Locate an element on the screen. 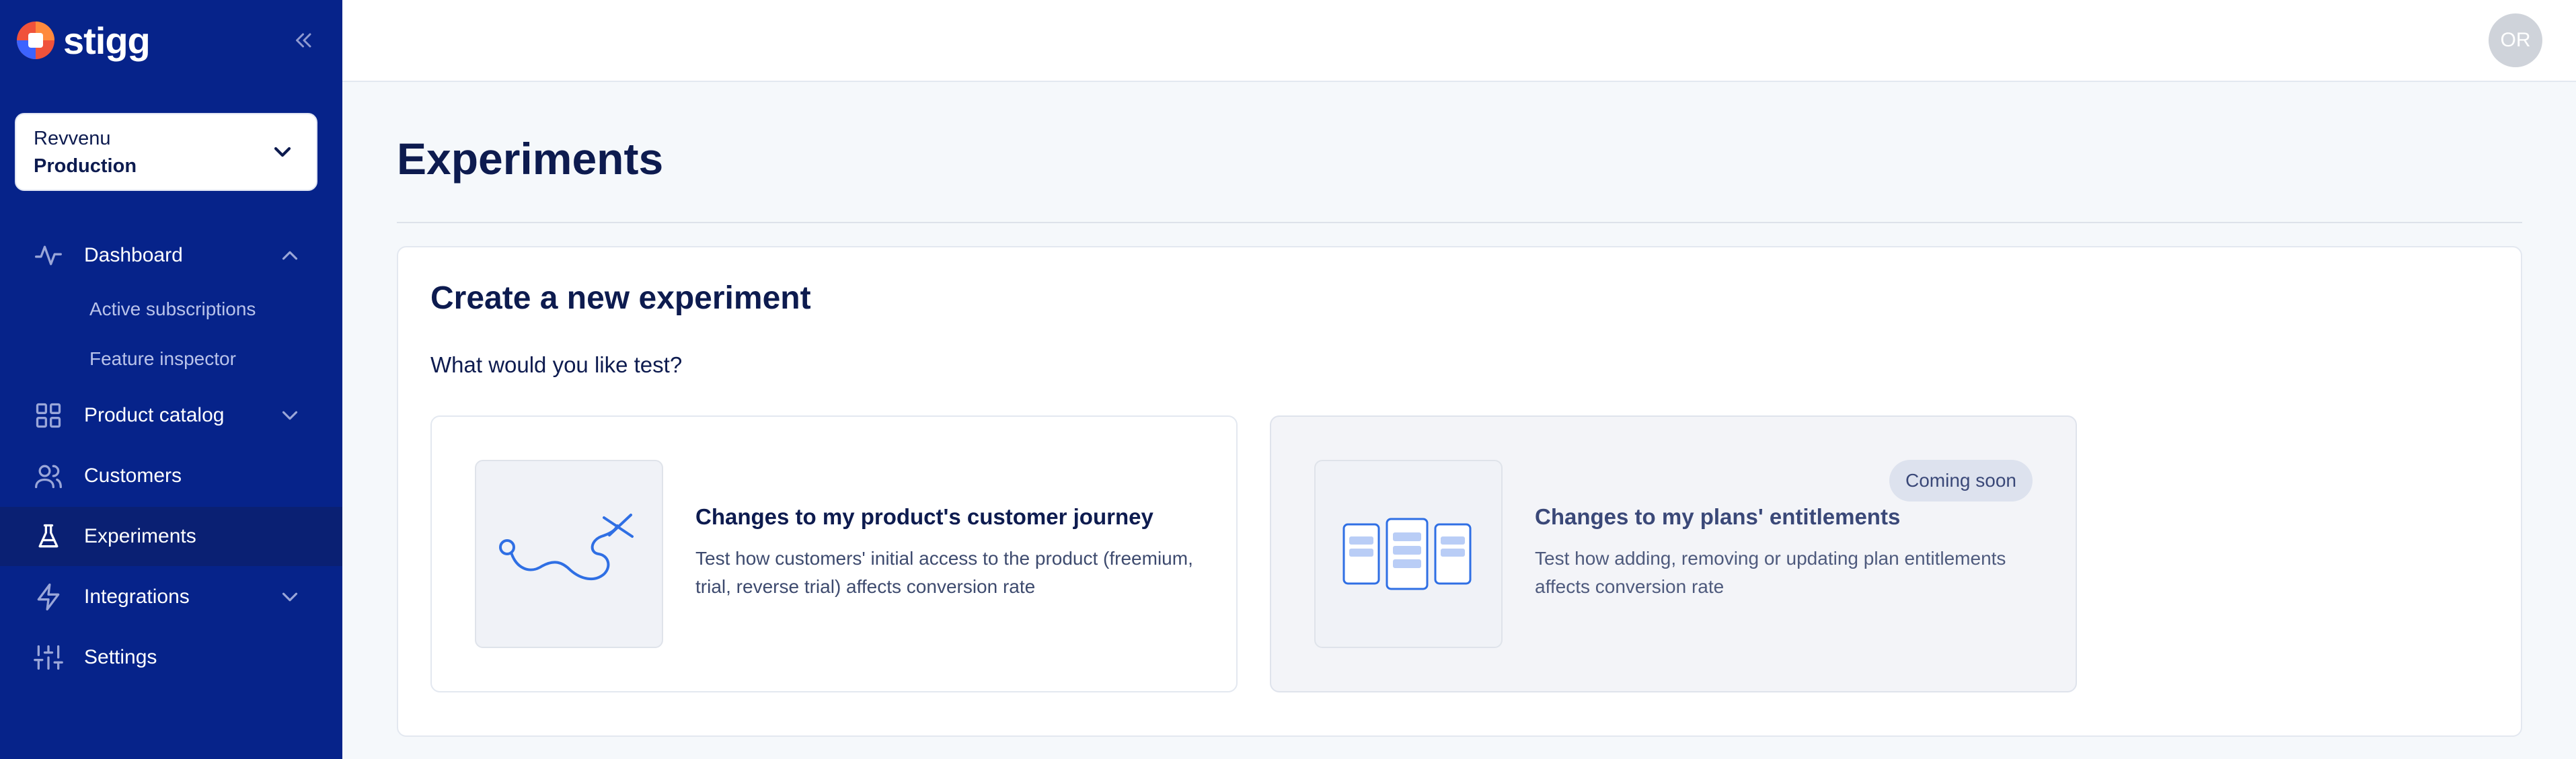  nav-label-product-catalog: Product catalog is located at coordinates (154, 415).